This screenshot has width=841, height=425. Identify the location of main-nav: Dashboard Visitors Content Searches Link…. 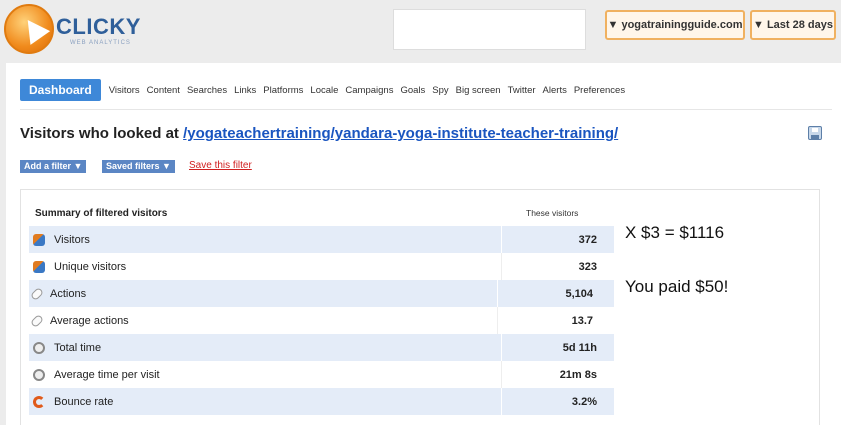
(326, 90).